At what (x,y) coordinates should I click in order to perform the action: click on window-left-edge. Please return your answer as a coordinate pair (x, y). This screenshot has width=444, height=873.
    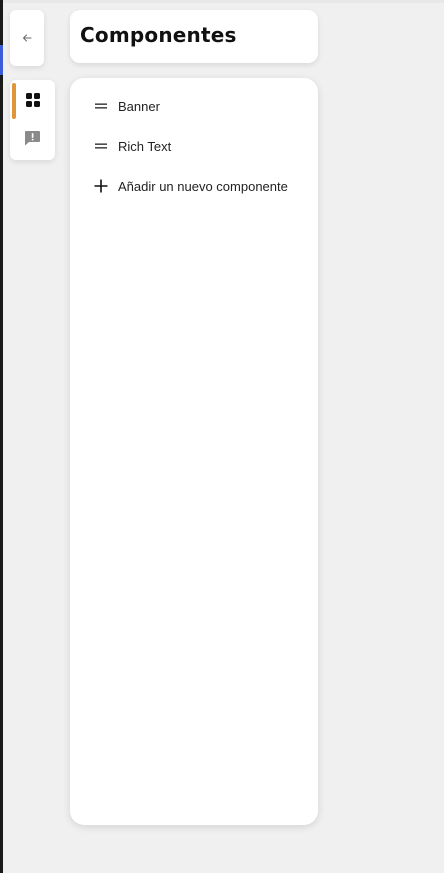
    Looking at the image, I should click on (1, 436).